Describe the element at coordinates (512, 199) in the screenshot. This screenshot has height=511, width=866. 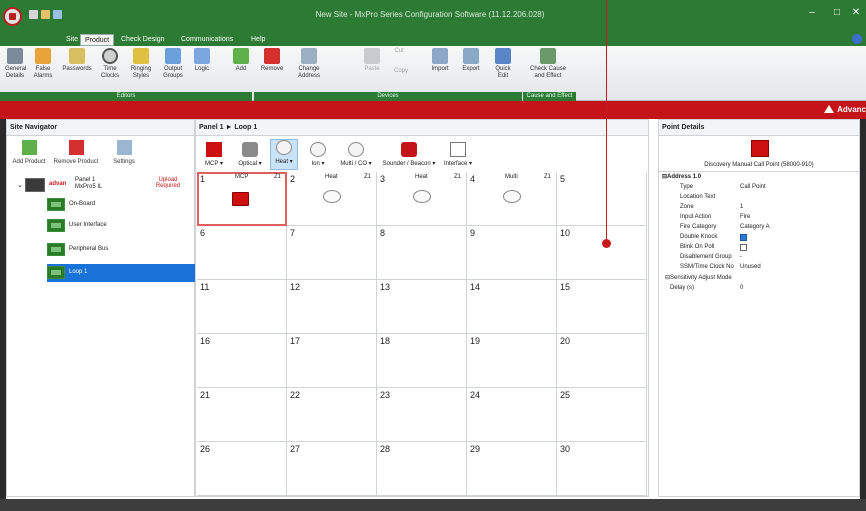
I see `address-cell-4: 4 Multi Z1` at that location.